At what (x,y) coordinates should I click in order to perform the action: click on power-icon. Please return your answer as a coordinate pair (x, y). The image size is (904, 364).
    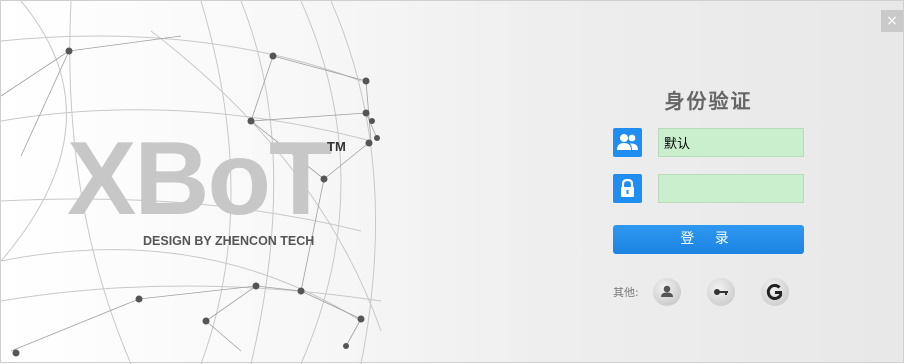
    Looking at the image, I should click on (774, 292).